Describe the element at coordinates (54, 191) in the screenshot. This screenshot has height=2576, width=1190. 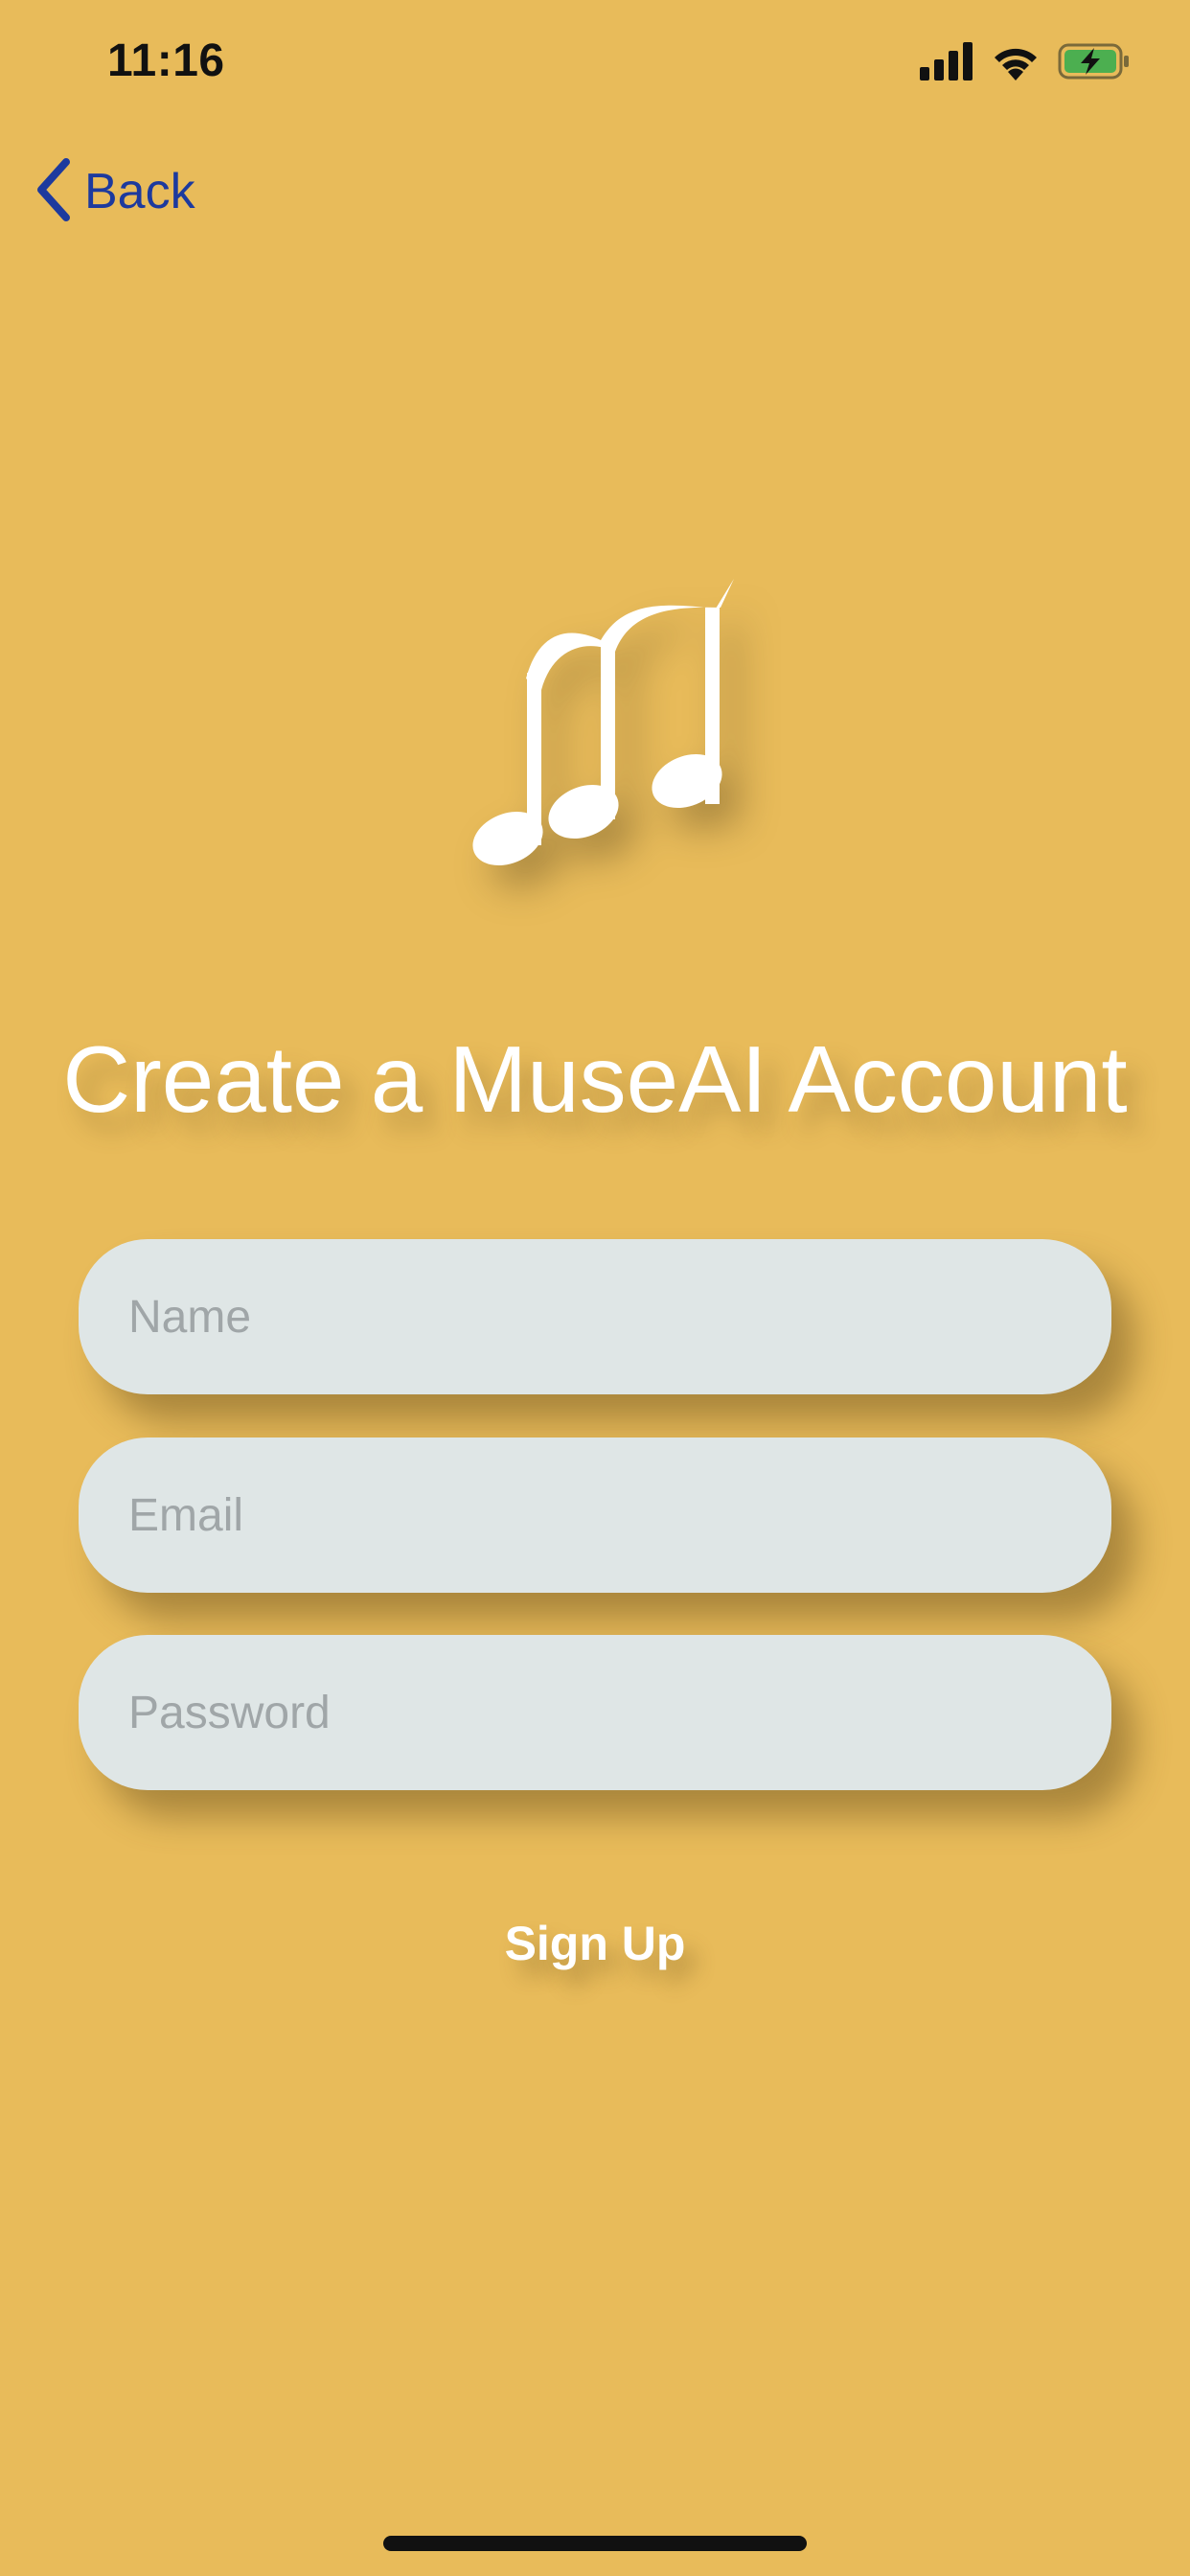
I see `chevron-left-icon` at that location.